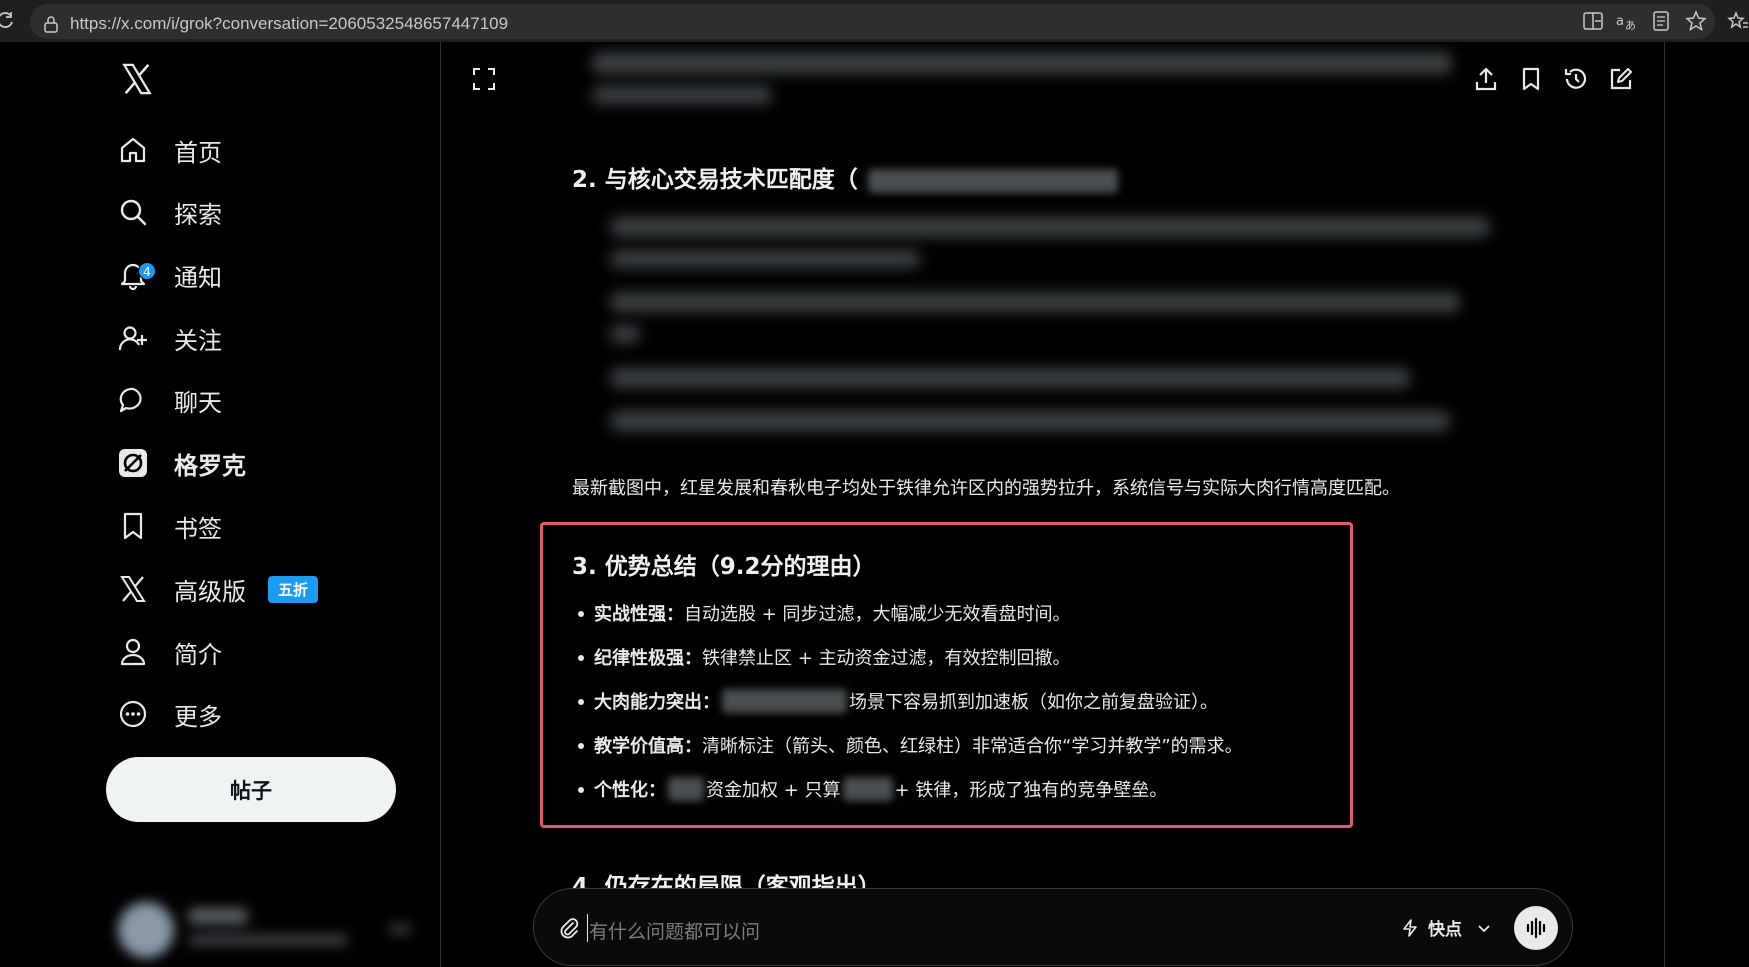 The width and height of the screenshot is (1749, 967). What do you see at coordinates (1621, 79) in the screenshot?
I see `new-chat-edit-icon` at bounding box center [1621, 79].